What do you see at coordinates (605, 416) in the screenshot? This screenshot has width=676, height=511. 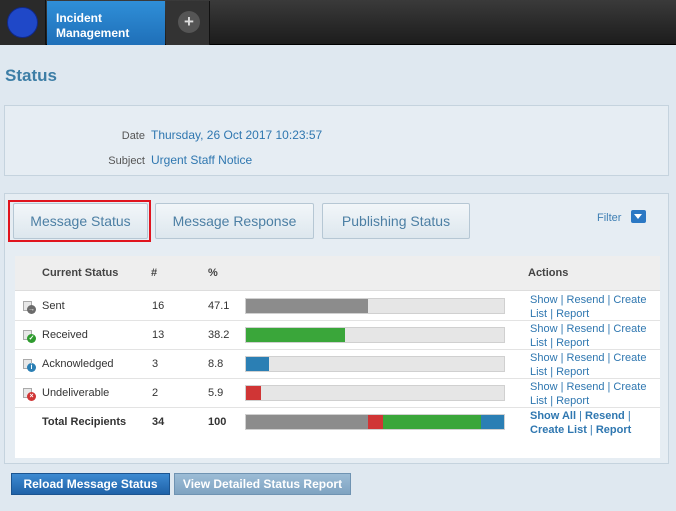 I see `resend-all-link: Resend` at bounding box center [605, 416].